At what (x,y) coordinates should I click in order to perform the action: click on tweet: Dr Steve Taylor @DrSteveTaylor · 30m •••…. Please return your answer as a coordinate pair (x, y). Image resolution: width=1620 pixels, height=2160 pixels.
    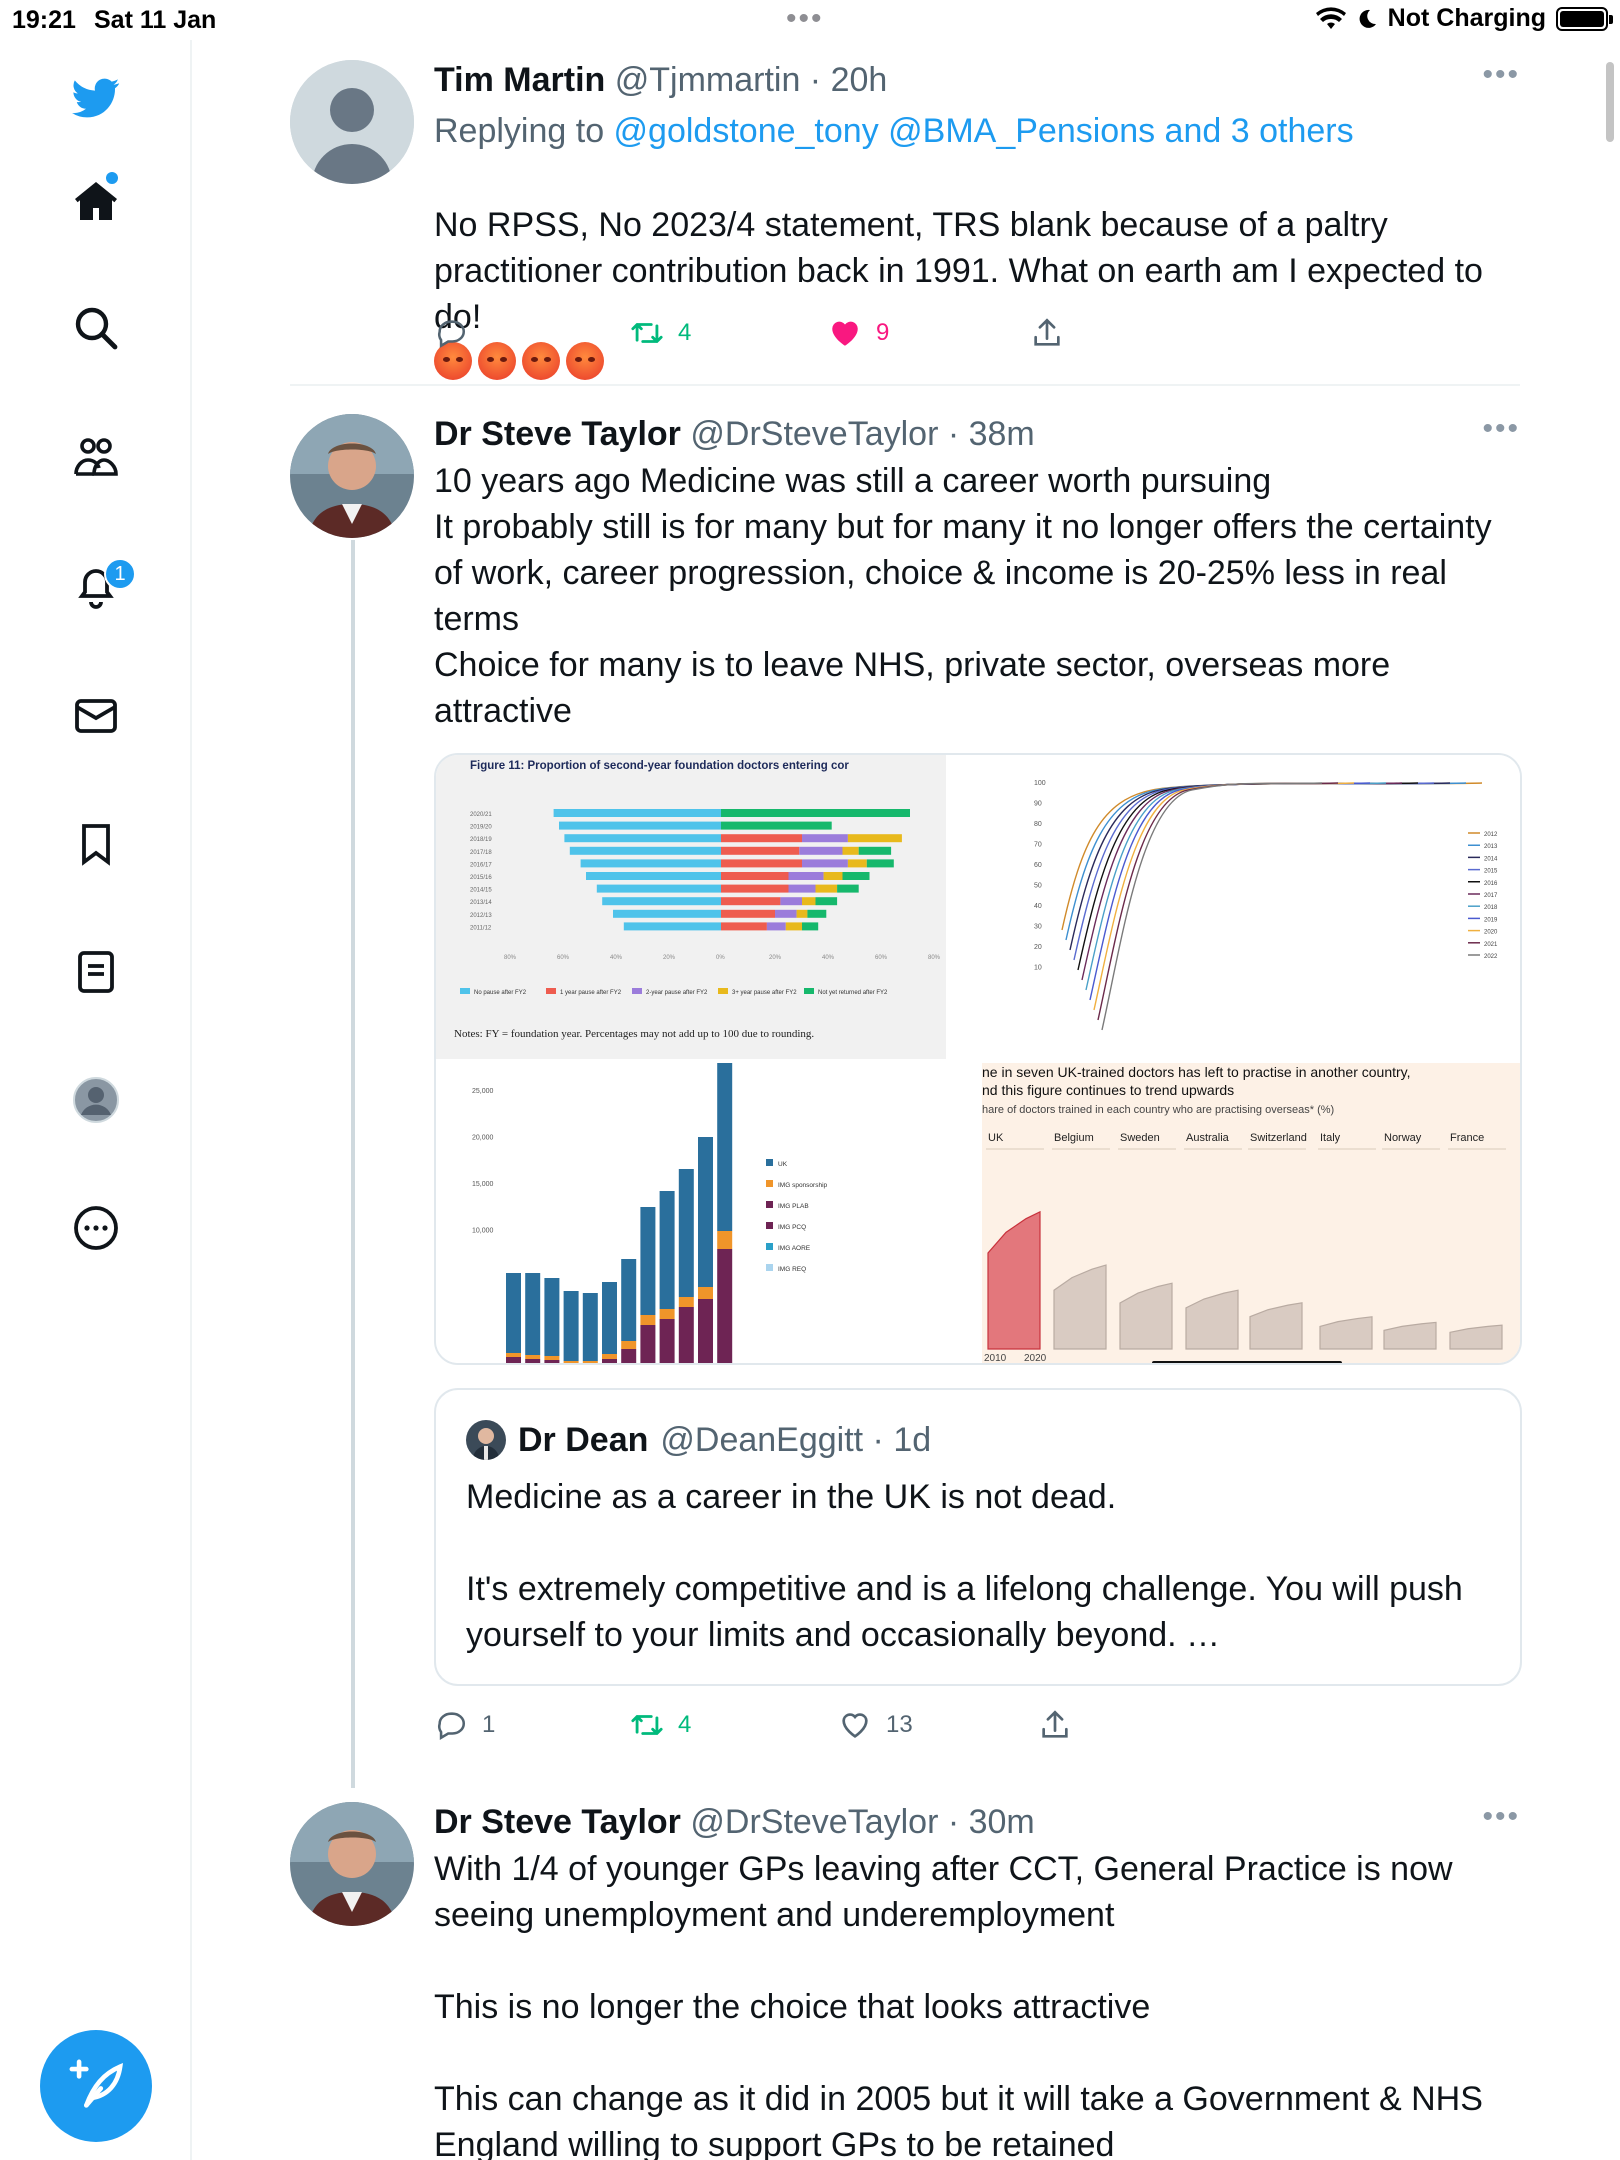
    Looking at the image, I should click on (905, 1980).